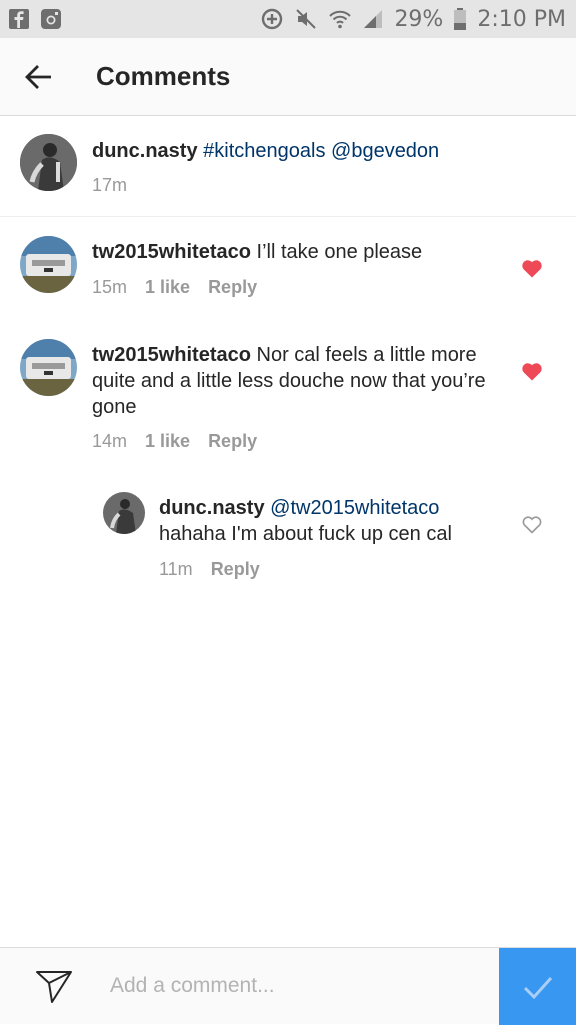 This screenshot has width=576, height=1025. I want to click on hashtag-link: #kitchengoals, so click(264, 151).